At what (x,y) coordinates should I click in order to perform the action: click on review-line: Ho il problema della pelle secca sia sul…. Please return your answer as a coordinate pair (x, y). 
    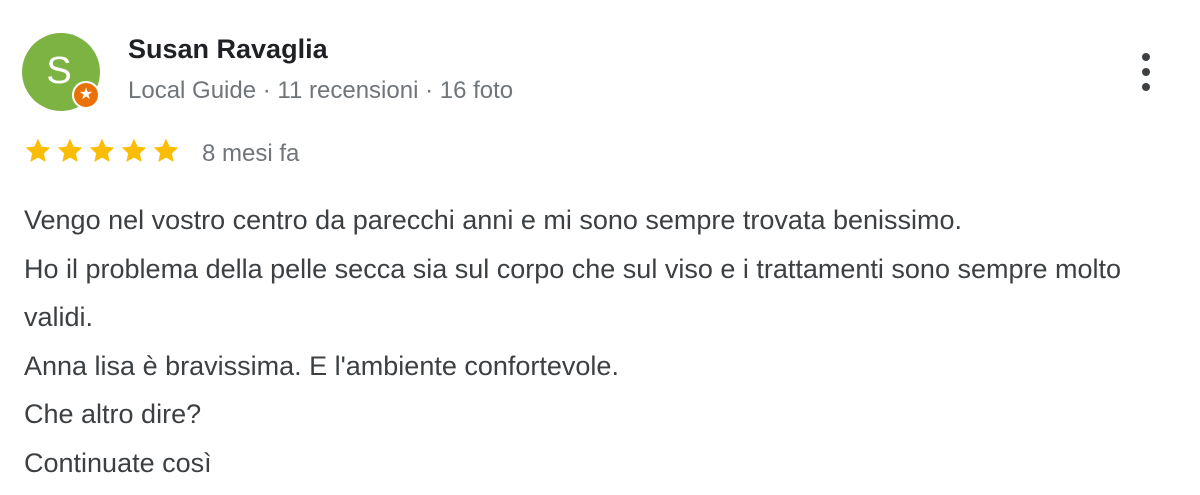
    Looking at the image, I should click on (573, 293).